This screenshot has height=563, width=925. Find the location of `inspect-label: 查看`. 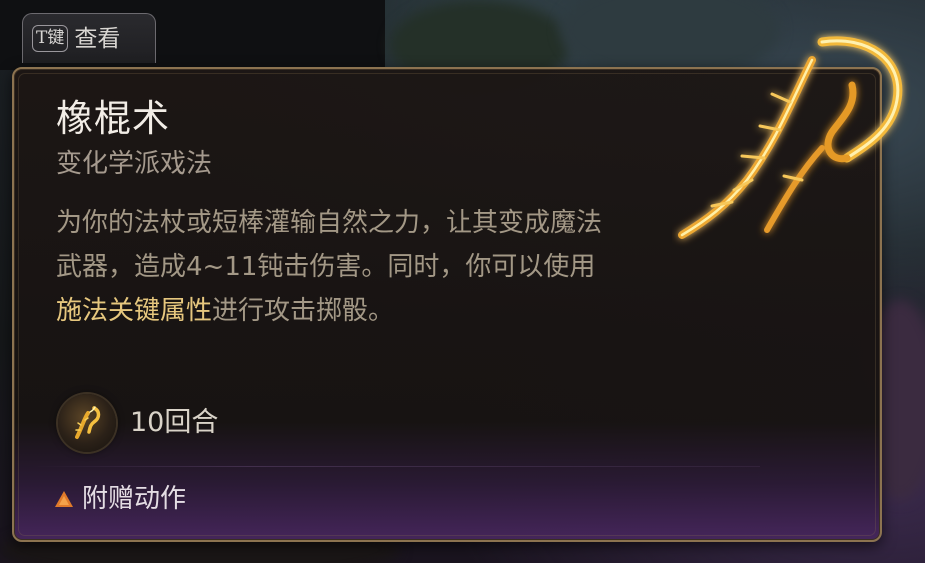

inspect-label: 查看 is located at coordinates (97, 38).